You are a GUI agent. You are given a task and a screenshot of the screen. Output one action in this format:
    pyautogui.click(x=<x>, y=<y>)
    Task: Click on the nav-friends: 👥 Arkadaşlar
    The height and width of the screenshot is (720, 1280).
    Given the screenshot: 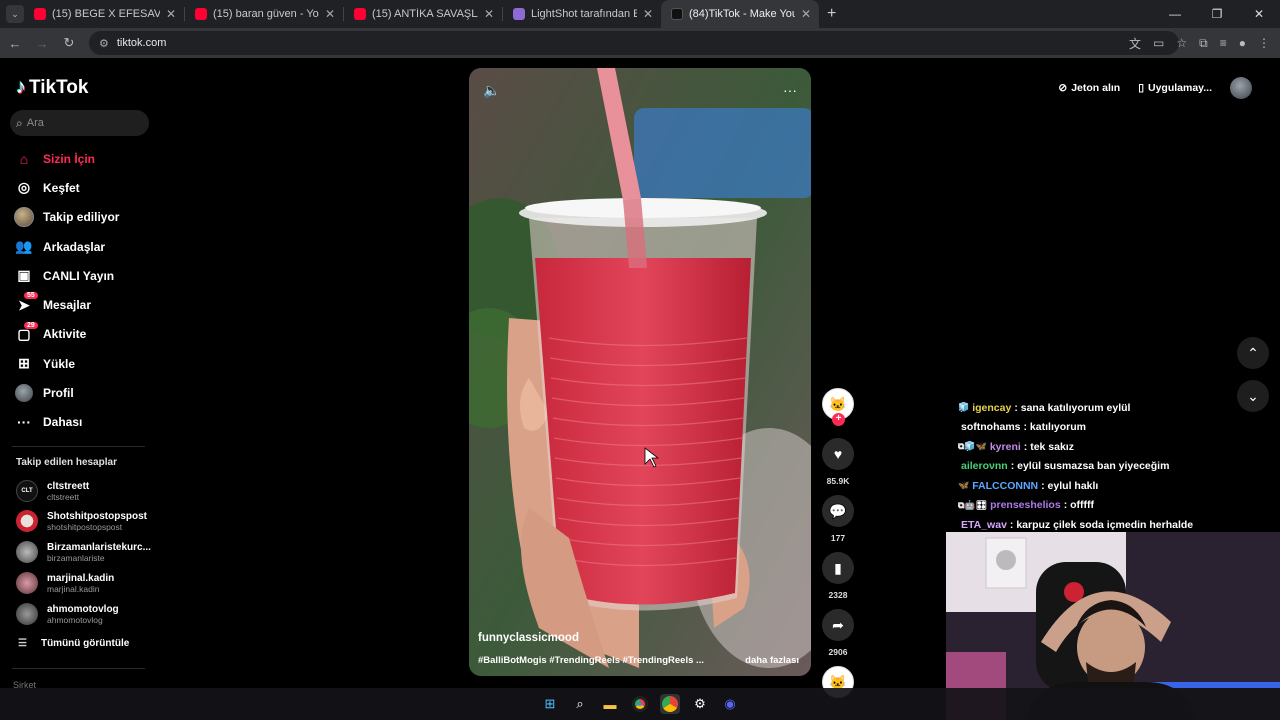 What is the action you would take?
    pyautogui.click(x=66, y=246)
    